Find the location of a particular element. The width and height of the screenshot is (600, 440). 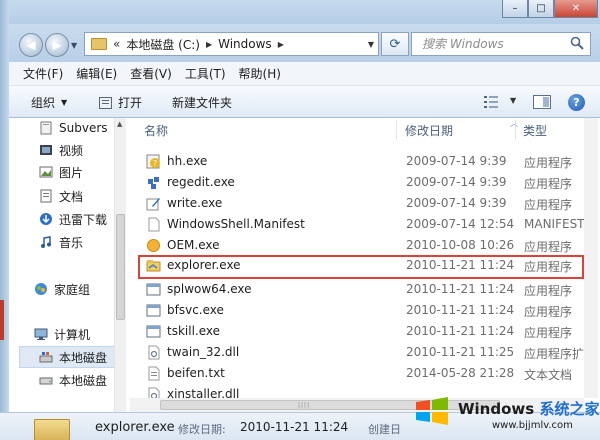

scroll-up-icon: ▲ is located at coordinates (119, 124).